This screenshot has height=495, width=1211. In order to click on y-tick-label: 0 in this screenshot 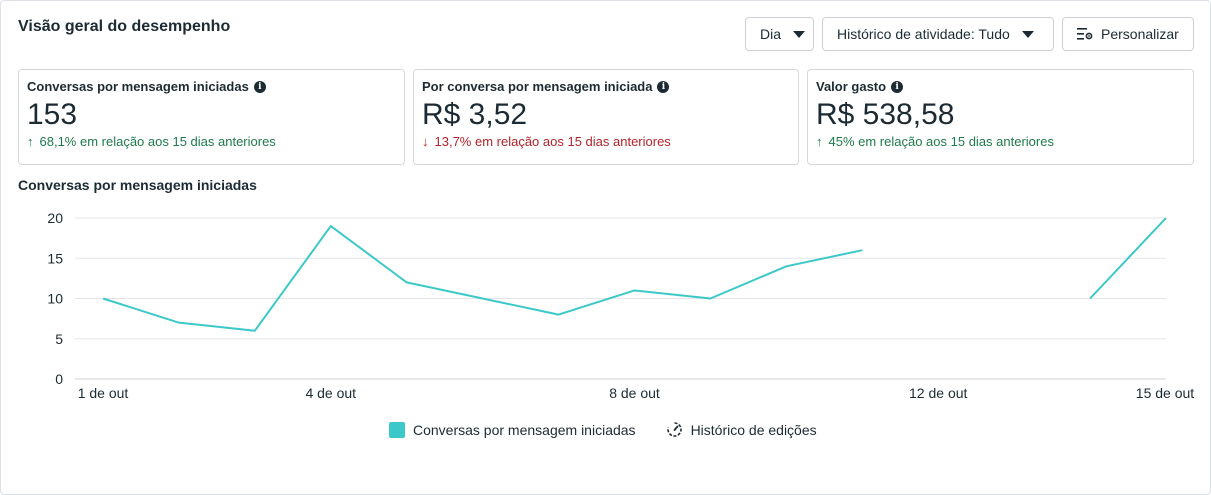, I will do `click(59, 379)`.